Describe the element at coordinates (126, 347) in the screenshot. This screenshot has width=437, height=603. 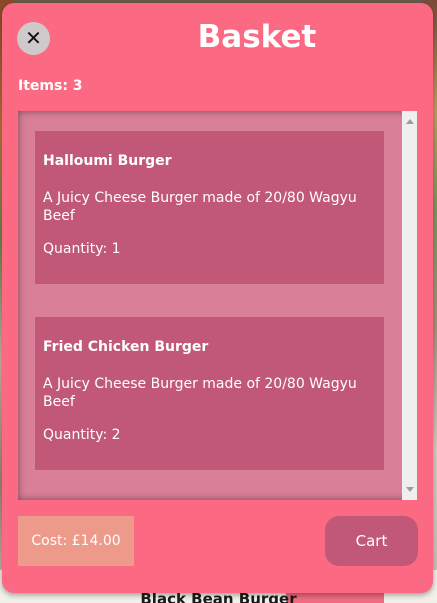
I see `item-name: Fried Chicken Burger` at that location.